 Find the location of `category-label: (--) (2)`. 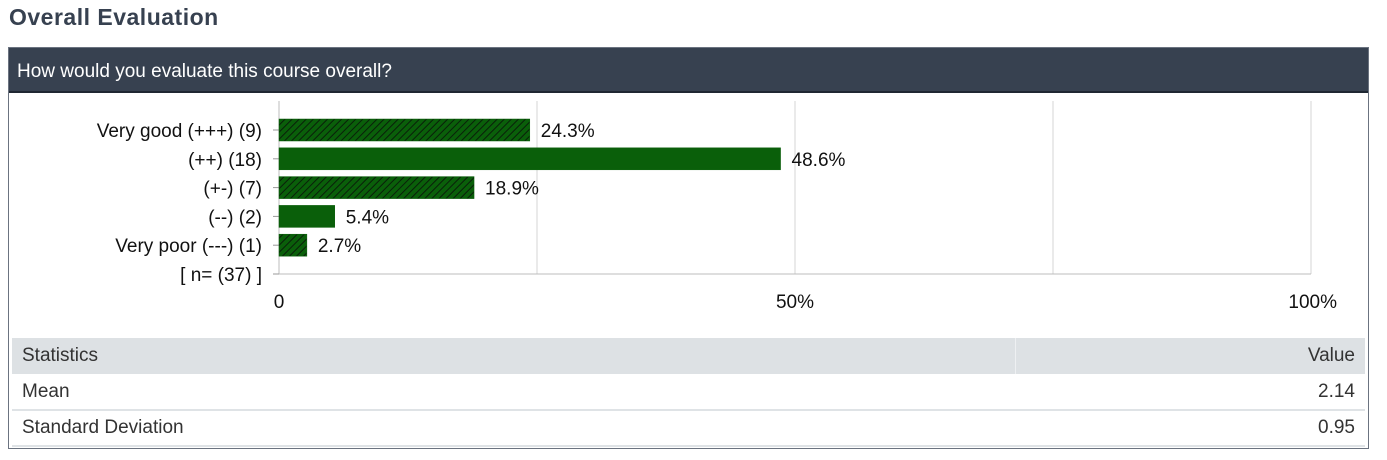

category-label: (--) (2) is located at coordinates (235, 217).